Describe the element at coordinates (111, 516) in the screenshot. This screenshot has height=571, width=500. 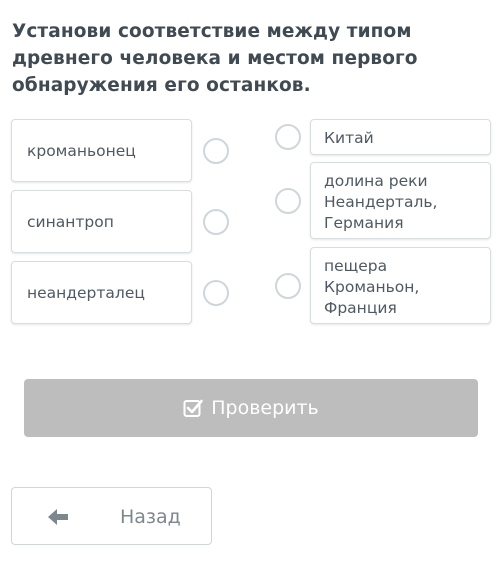
I see `back-button: Назад` at that location.